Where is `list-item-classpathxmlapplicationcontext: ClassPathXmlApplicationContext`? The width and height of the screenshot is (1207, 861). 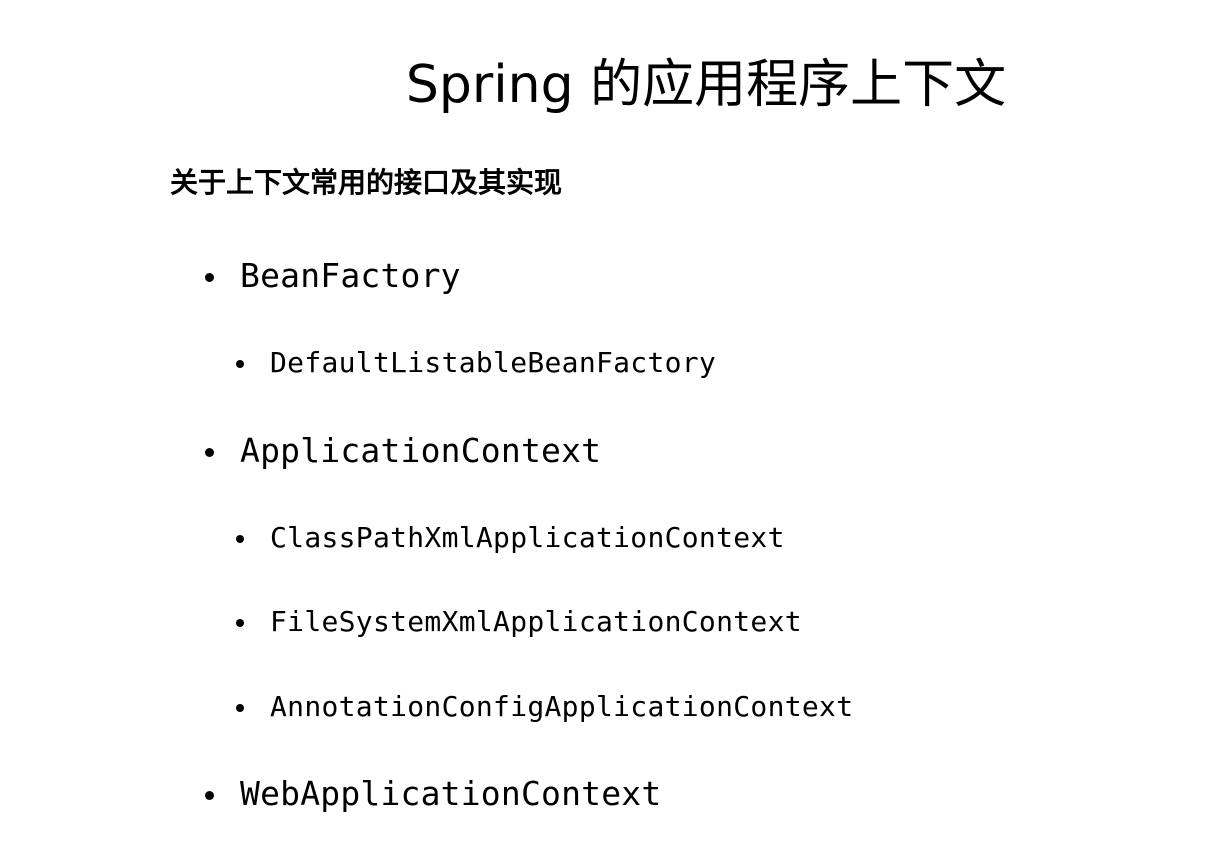
list-item-classpathxmlapplicationcontext: ClassPathXmlApplicationContext is located at coordinates (510, 537).